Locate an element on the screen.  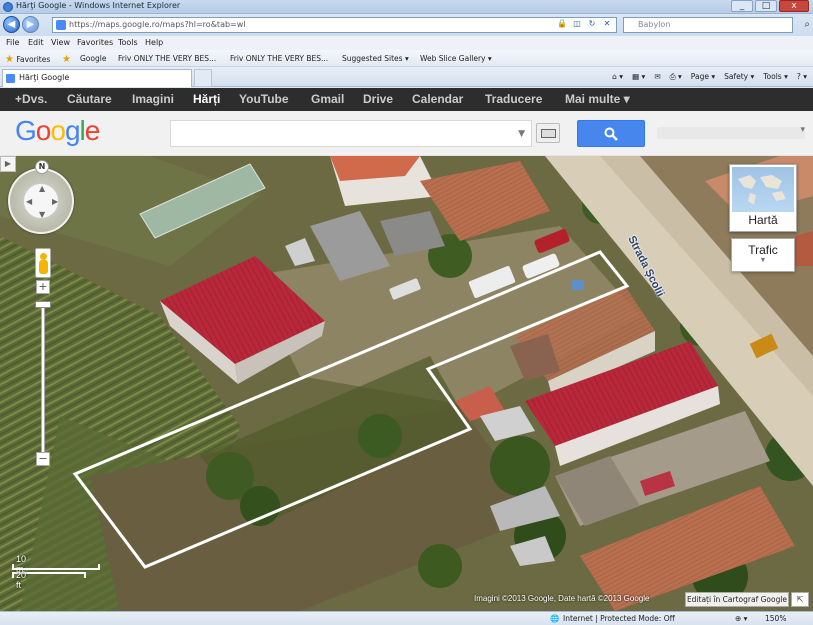
pan-control: ▲ ▼ ◀ ▶ is located at coordinates (41, 201).